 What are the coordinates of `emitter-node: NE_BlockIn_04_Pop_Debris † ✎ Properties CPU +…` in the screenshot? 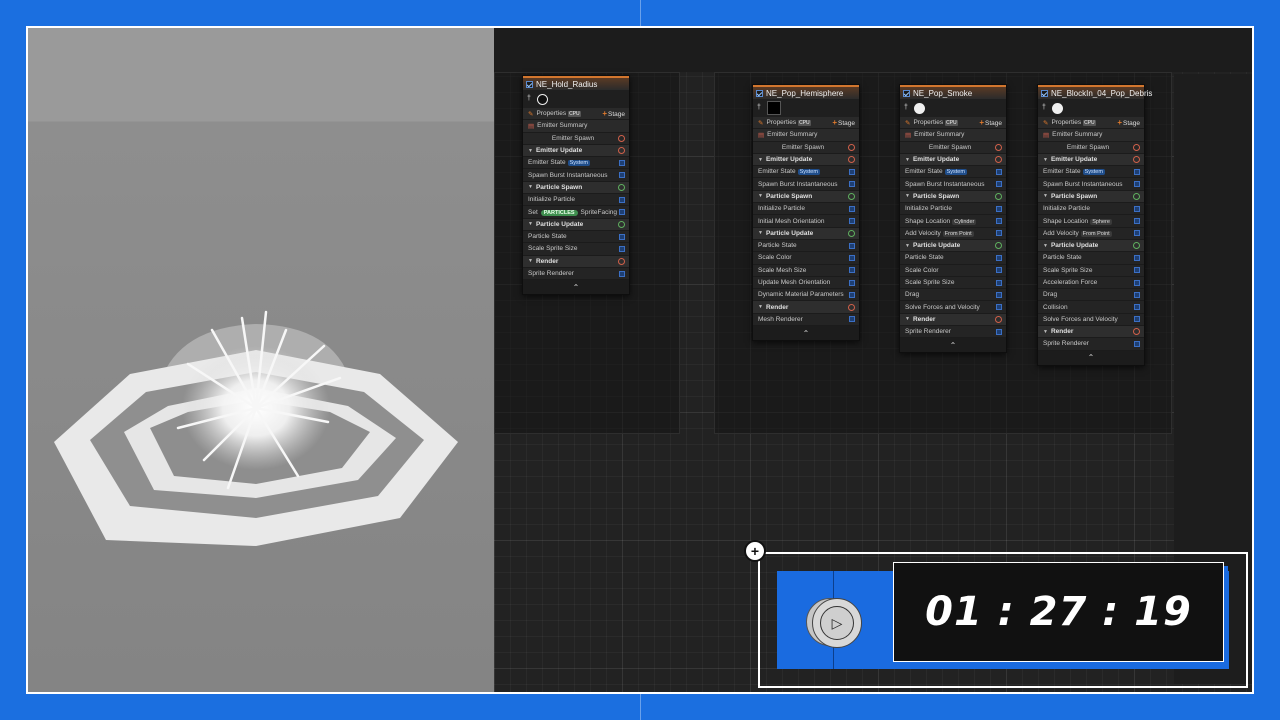 It's located at (1094, 225).